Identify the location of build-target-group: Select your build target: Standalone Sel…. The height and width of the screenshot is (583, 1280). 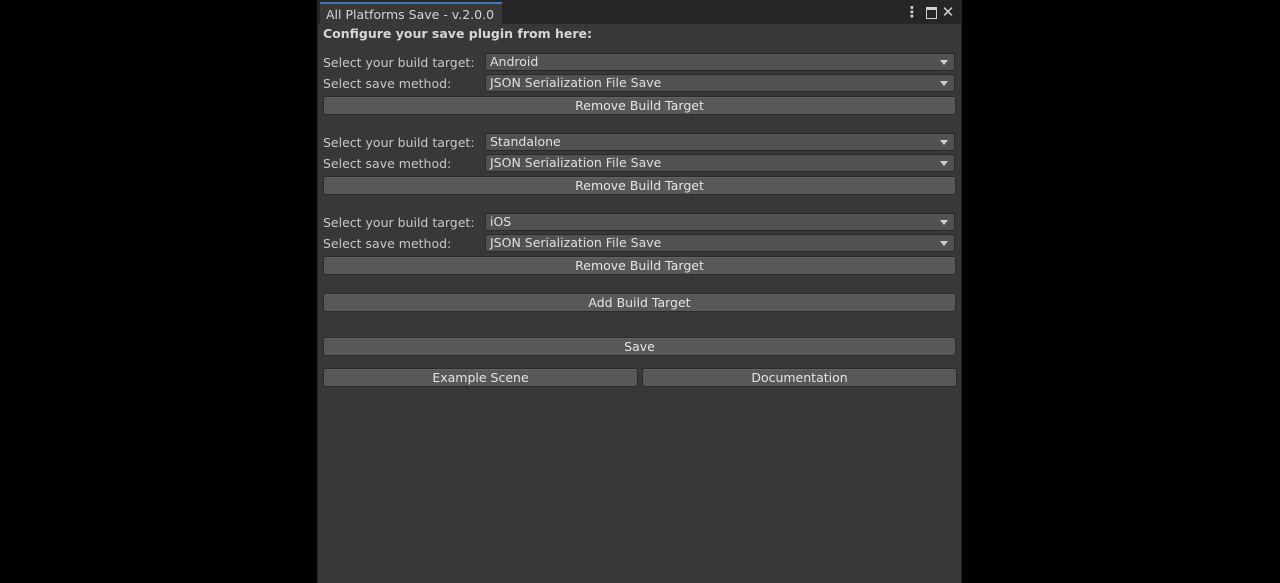
(639, 164).